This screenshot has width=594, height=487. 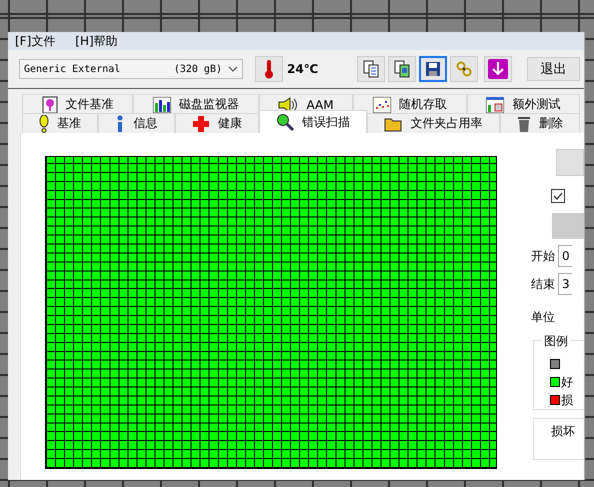 What do you see at coordinates (558, 196) in the screenshot?
I see `checkbox` at bounding box center [558, 196].